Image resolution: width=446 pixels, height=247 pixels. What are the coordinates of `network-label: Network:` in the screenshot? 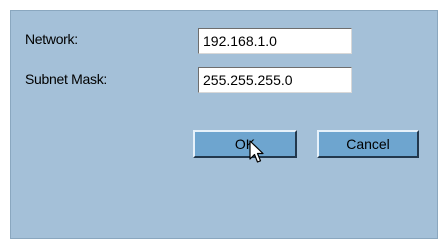 It's located at (51, 39).